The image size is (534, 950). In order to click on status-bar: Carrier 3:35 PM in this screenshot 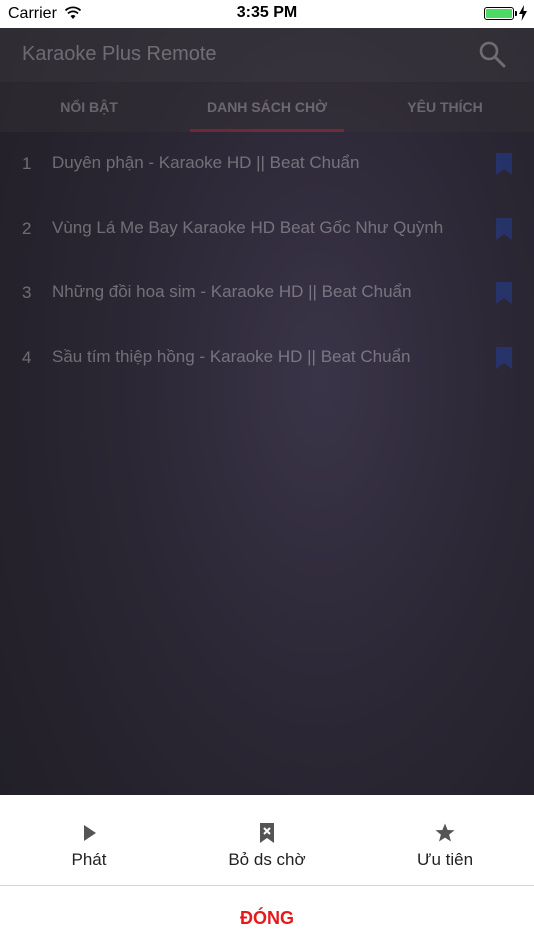, I will do `click(267, 14)`.